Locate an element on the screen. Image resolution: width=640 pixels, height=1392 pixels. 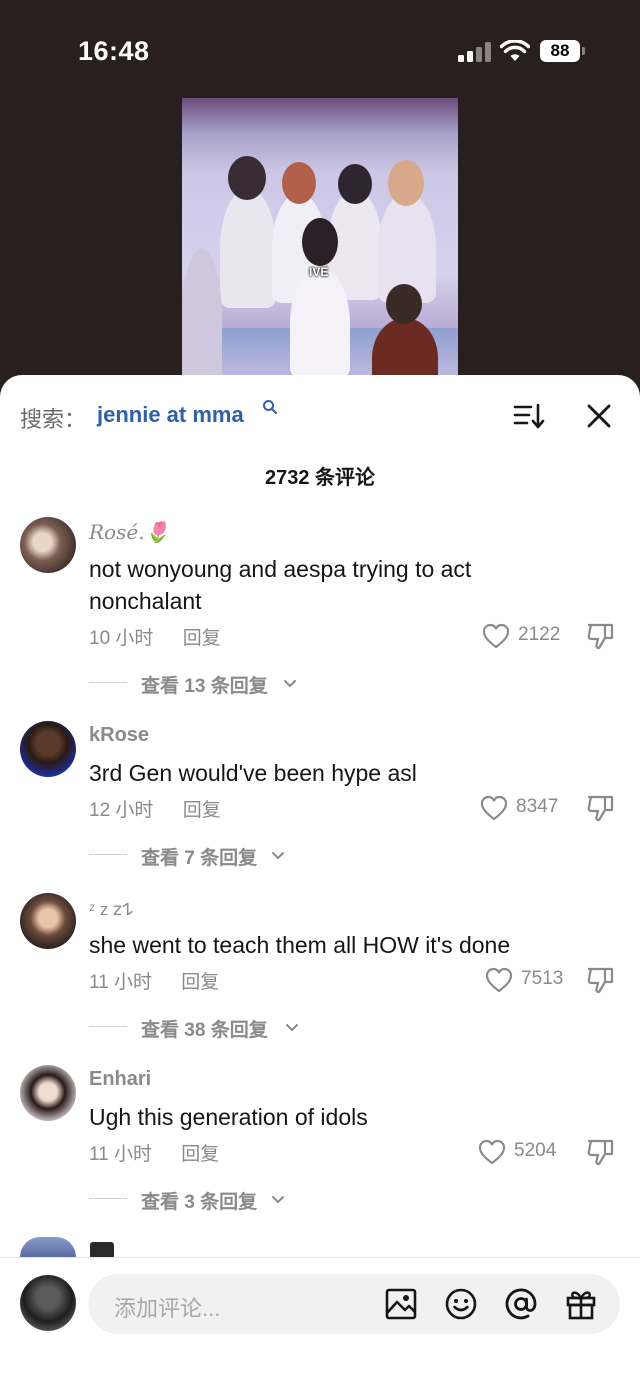
battery-icon: 88 is located at coordinates (560, 51).